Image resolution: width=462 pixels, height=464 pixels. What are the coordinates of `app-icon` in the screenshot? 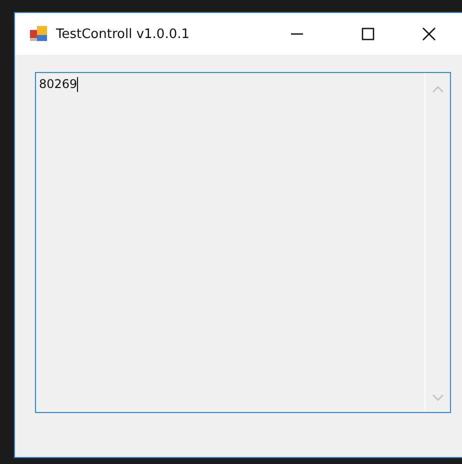 It's located at (39, 34).